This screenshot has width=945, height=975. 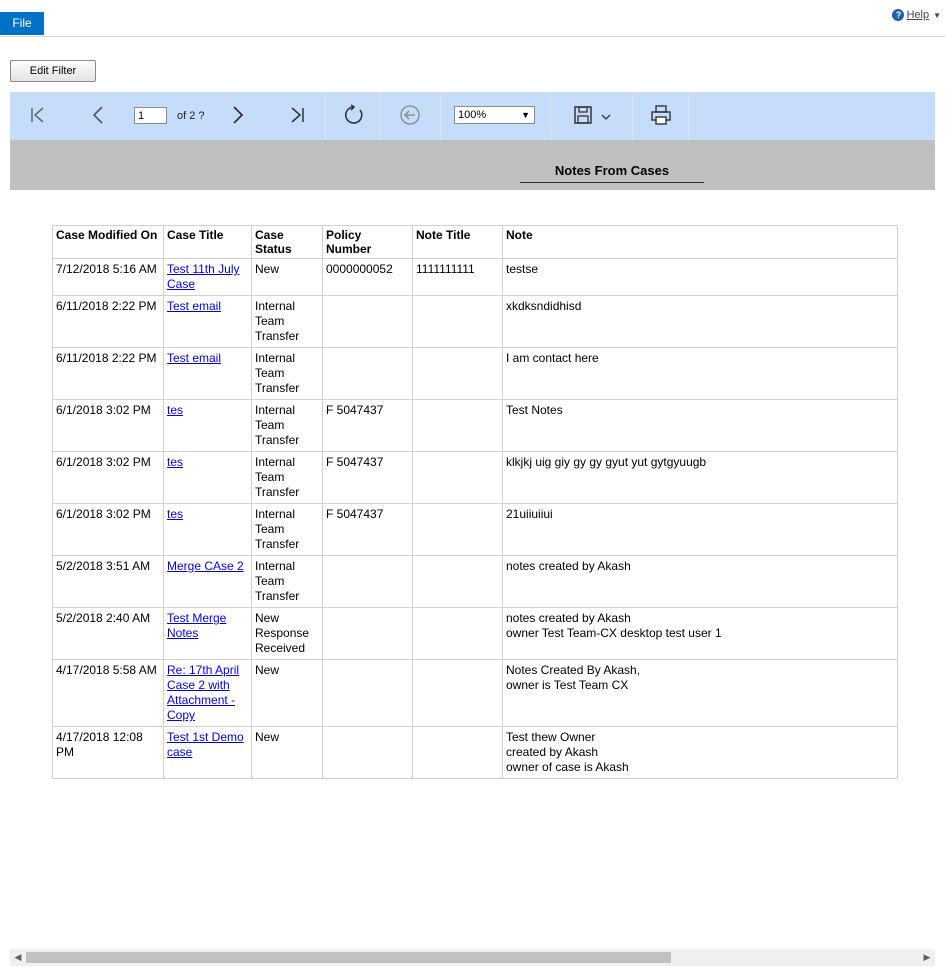 I want to click on top-bar: File ? Help ▼, so click(x=472, y=18).